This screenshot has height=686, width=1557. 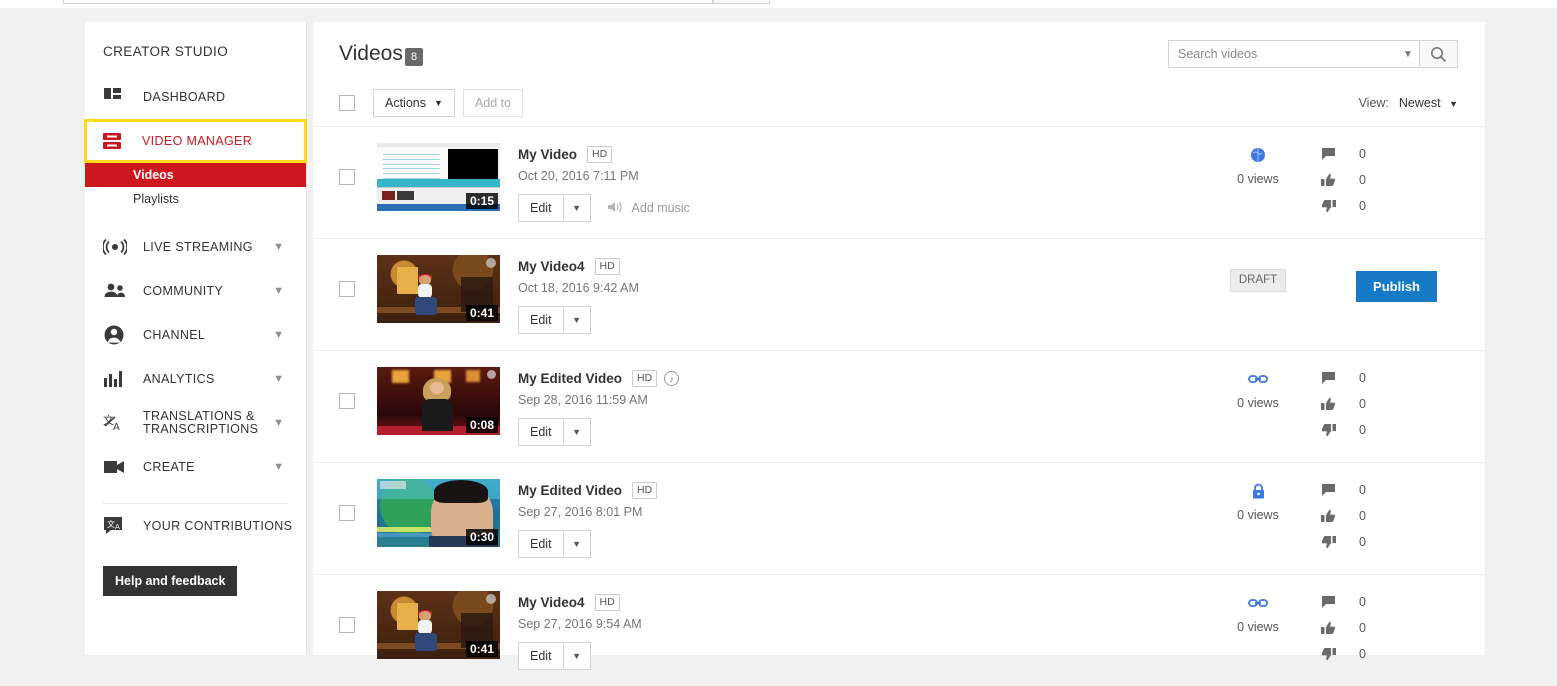 What do you see at coordinates (179, 378) in the screenshot?
I see `sidebar-item-label: ANALYTICS` at bounding box center [179, 378].